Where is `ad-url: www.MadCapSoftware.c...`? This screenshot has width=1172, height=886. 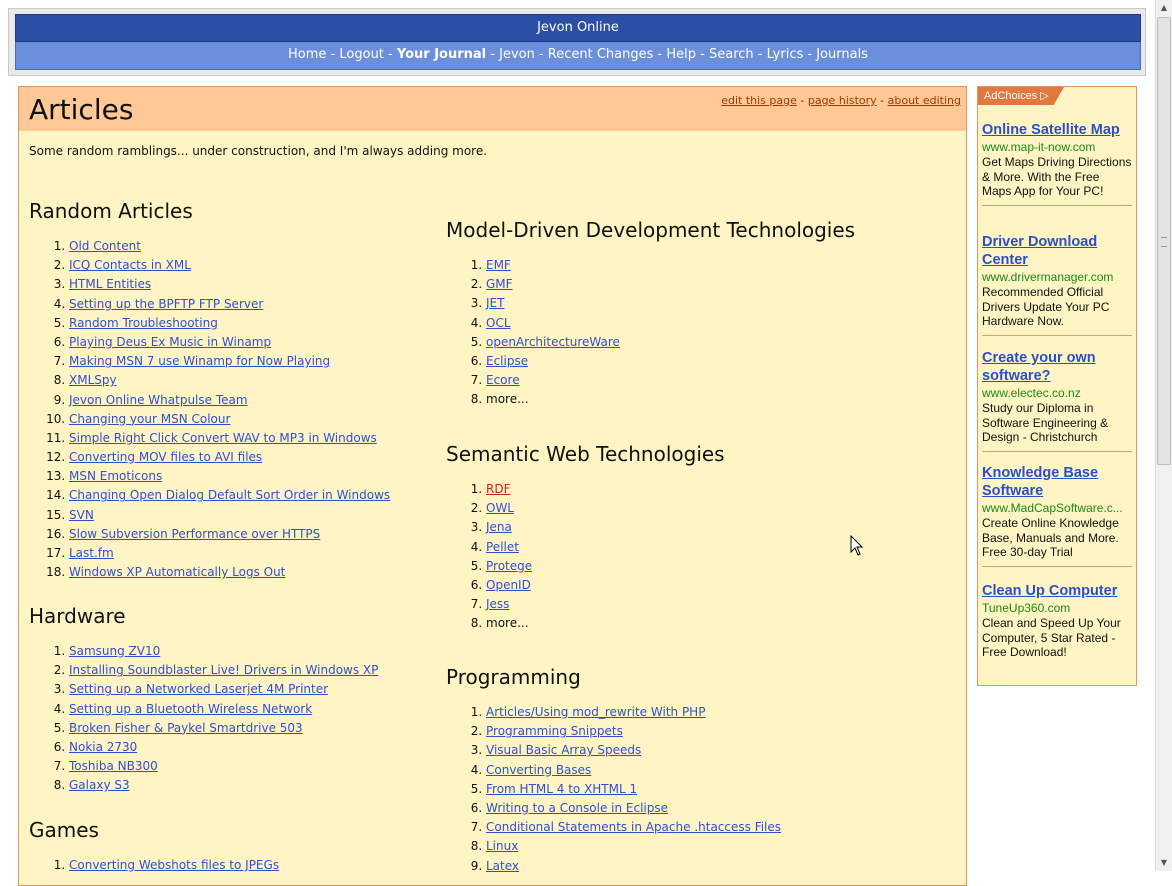 ad-url: www.MadCapSoftware.c... is located at coordinates (1057, 508).